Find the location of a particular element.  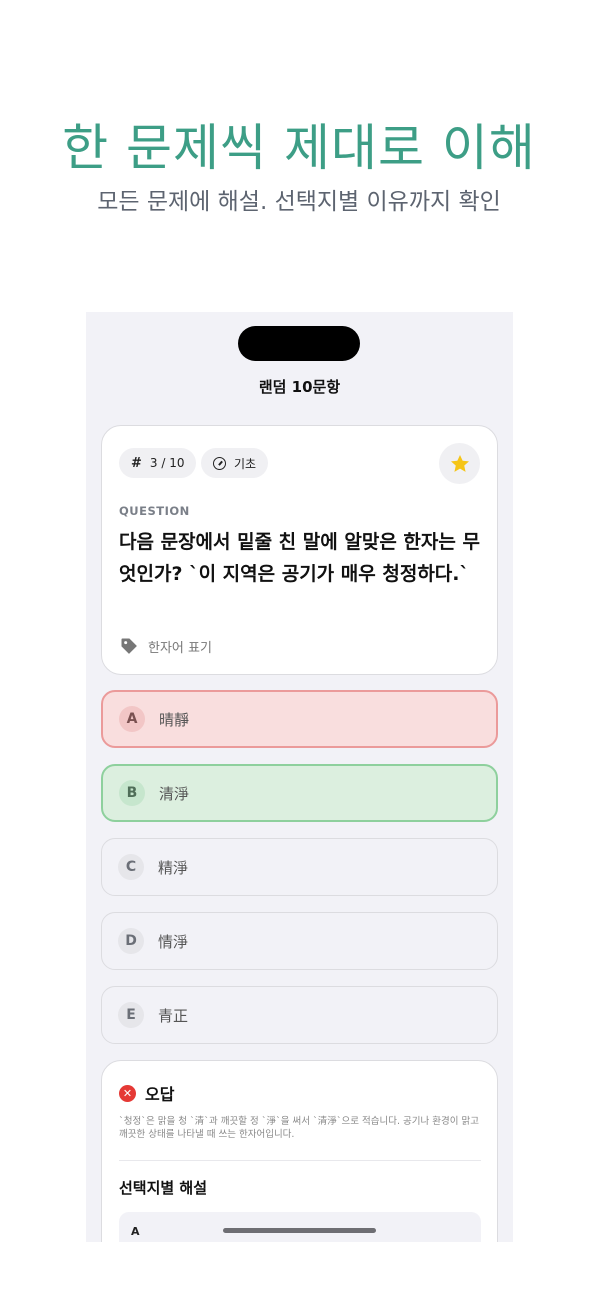

divider is located at coordinates (300, 1160).